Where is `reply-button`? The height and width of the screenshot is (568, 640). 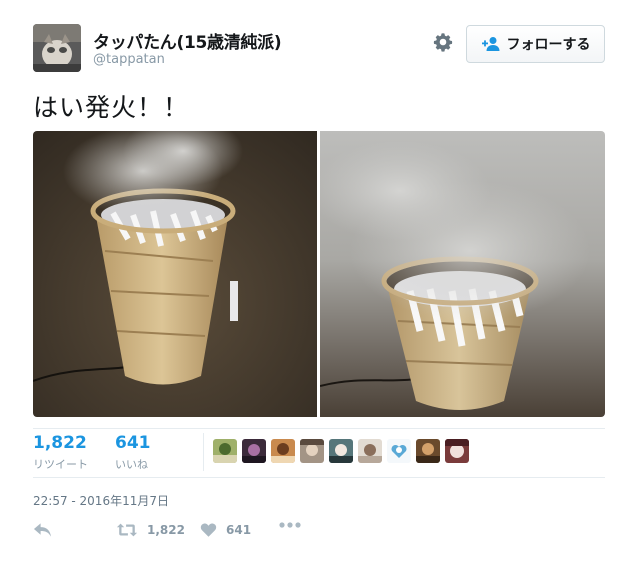 reply-button is located at coordinates (42, 530).